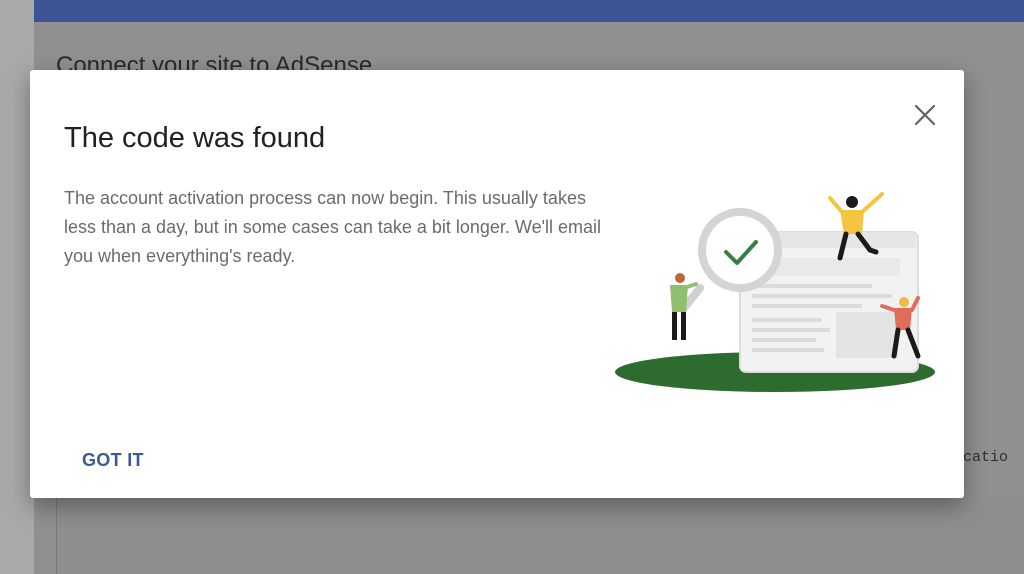  What do you see at coordinates (540, 536) in the screenshot?
I see `background-card` at bounding box center [540, 536].